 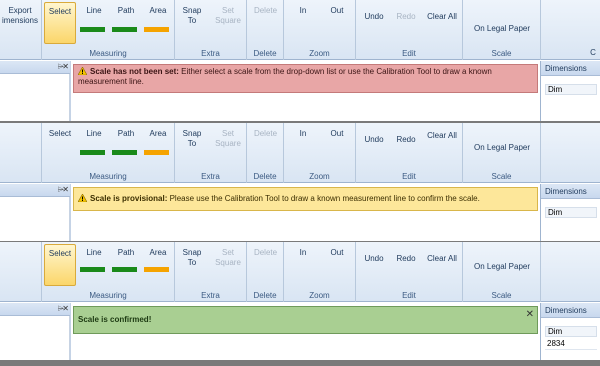 I want to click on line-color-bar, so click(x=92, y=269).